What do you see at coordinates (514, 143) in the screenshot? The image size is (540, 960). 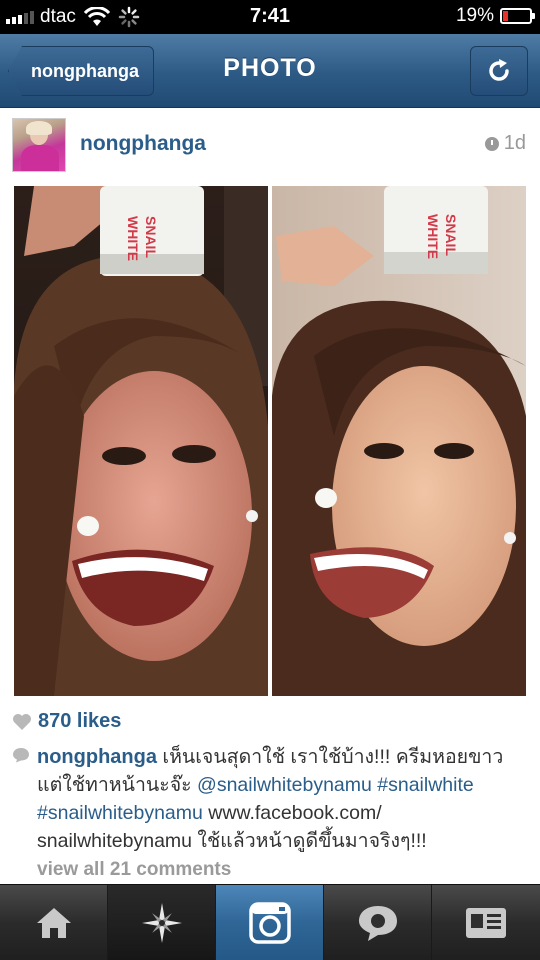 I see `post-time-label: 1d` at bounding box center [514, 143].